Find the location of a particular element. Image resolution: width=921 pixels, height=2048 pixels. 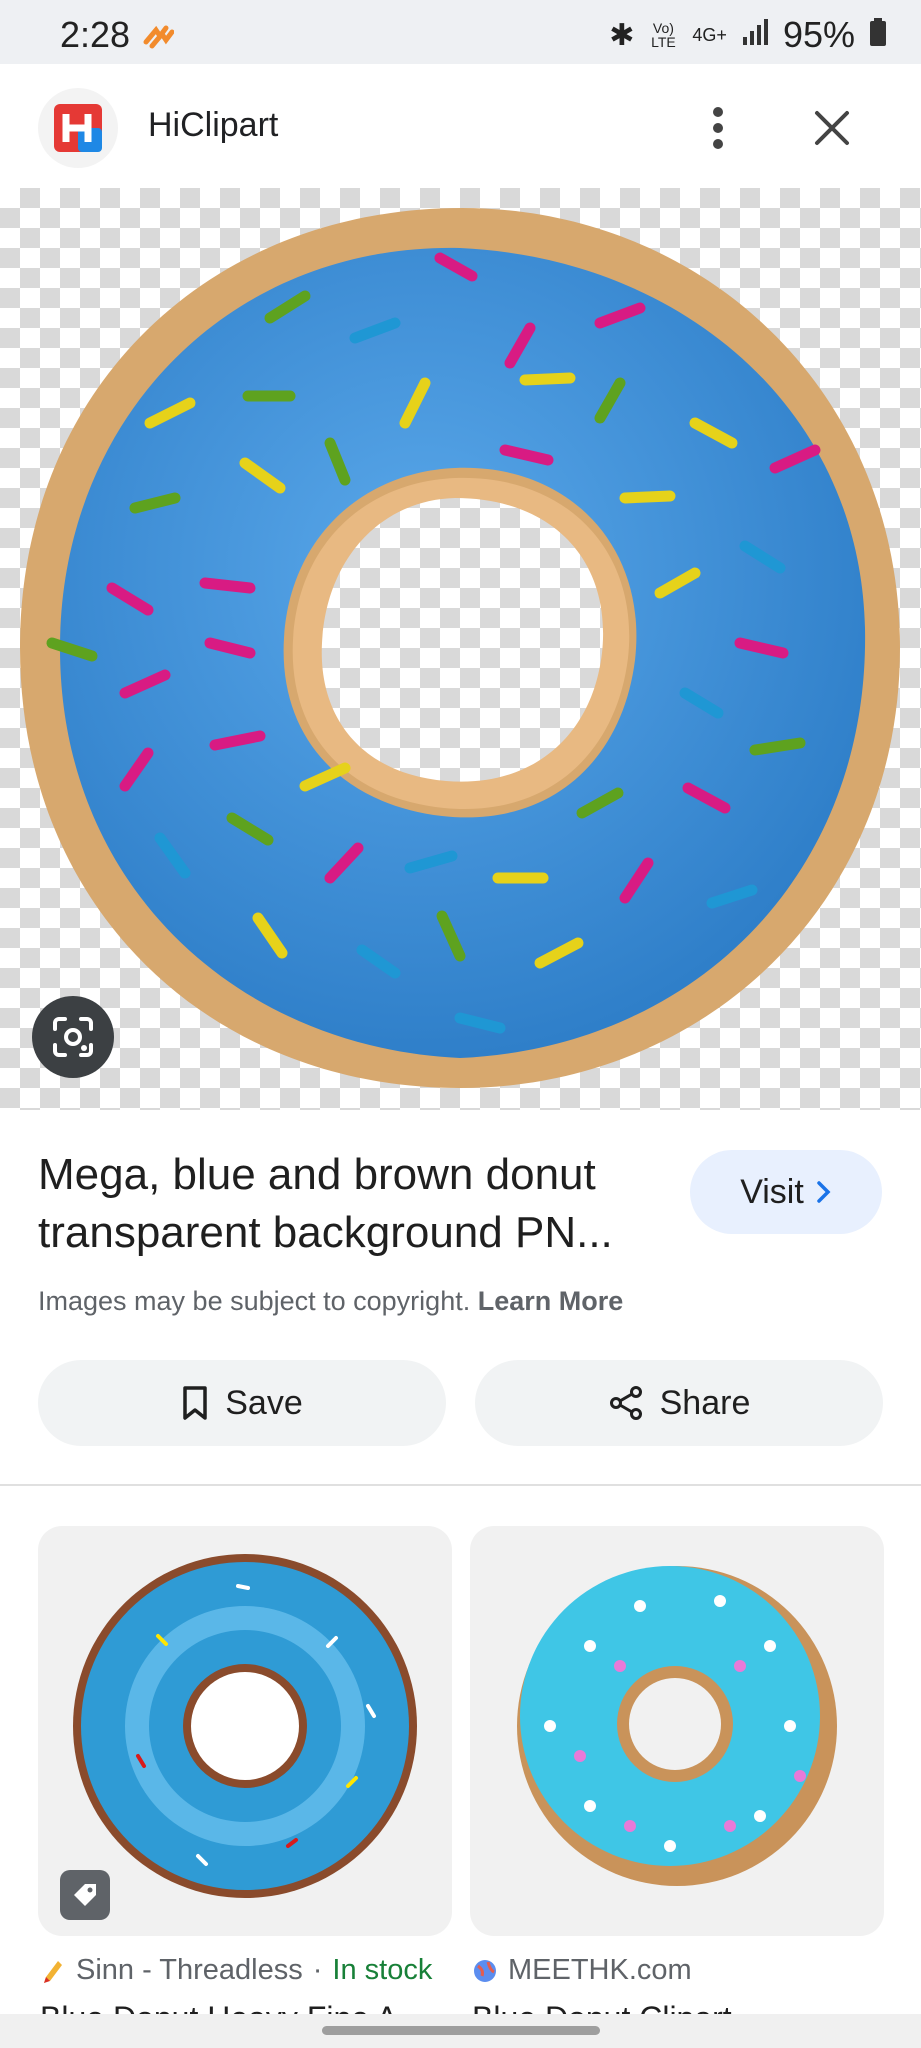

pencil-icon is located at coordinates (53, 1971).